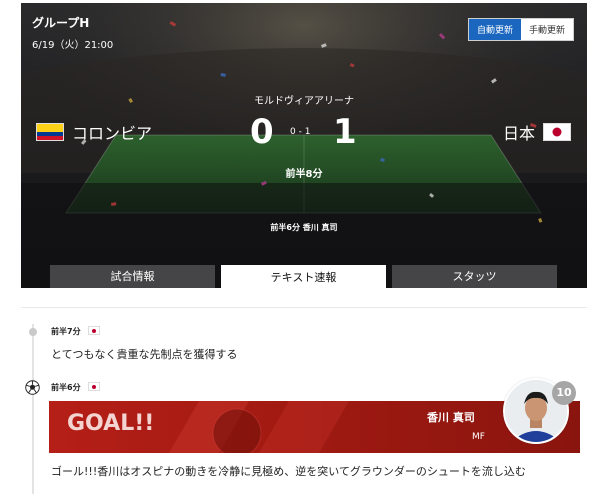  I want to click on away-score: 1, so click(345, 132).